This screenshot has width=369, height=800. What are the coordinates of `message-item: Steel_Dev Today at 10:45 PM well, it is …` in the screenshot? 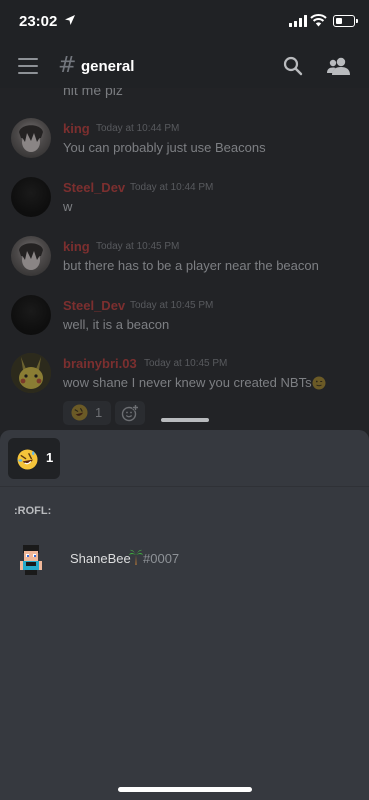 It's located at (184, 325).